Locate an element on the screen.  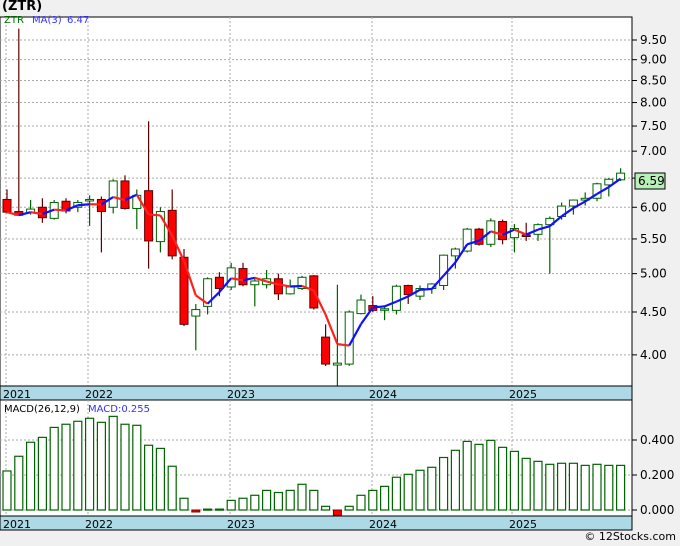
year-label: 2025 is located at coordinates (523, 394).